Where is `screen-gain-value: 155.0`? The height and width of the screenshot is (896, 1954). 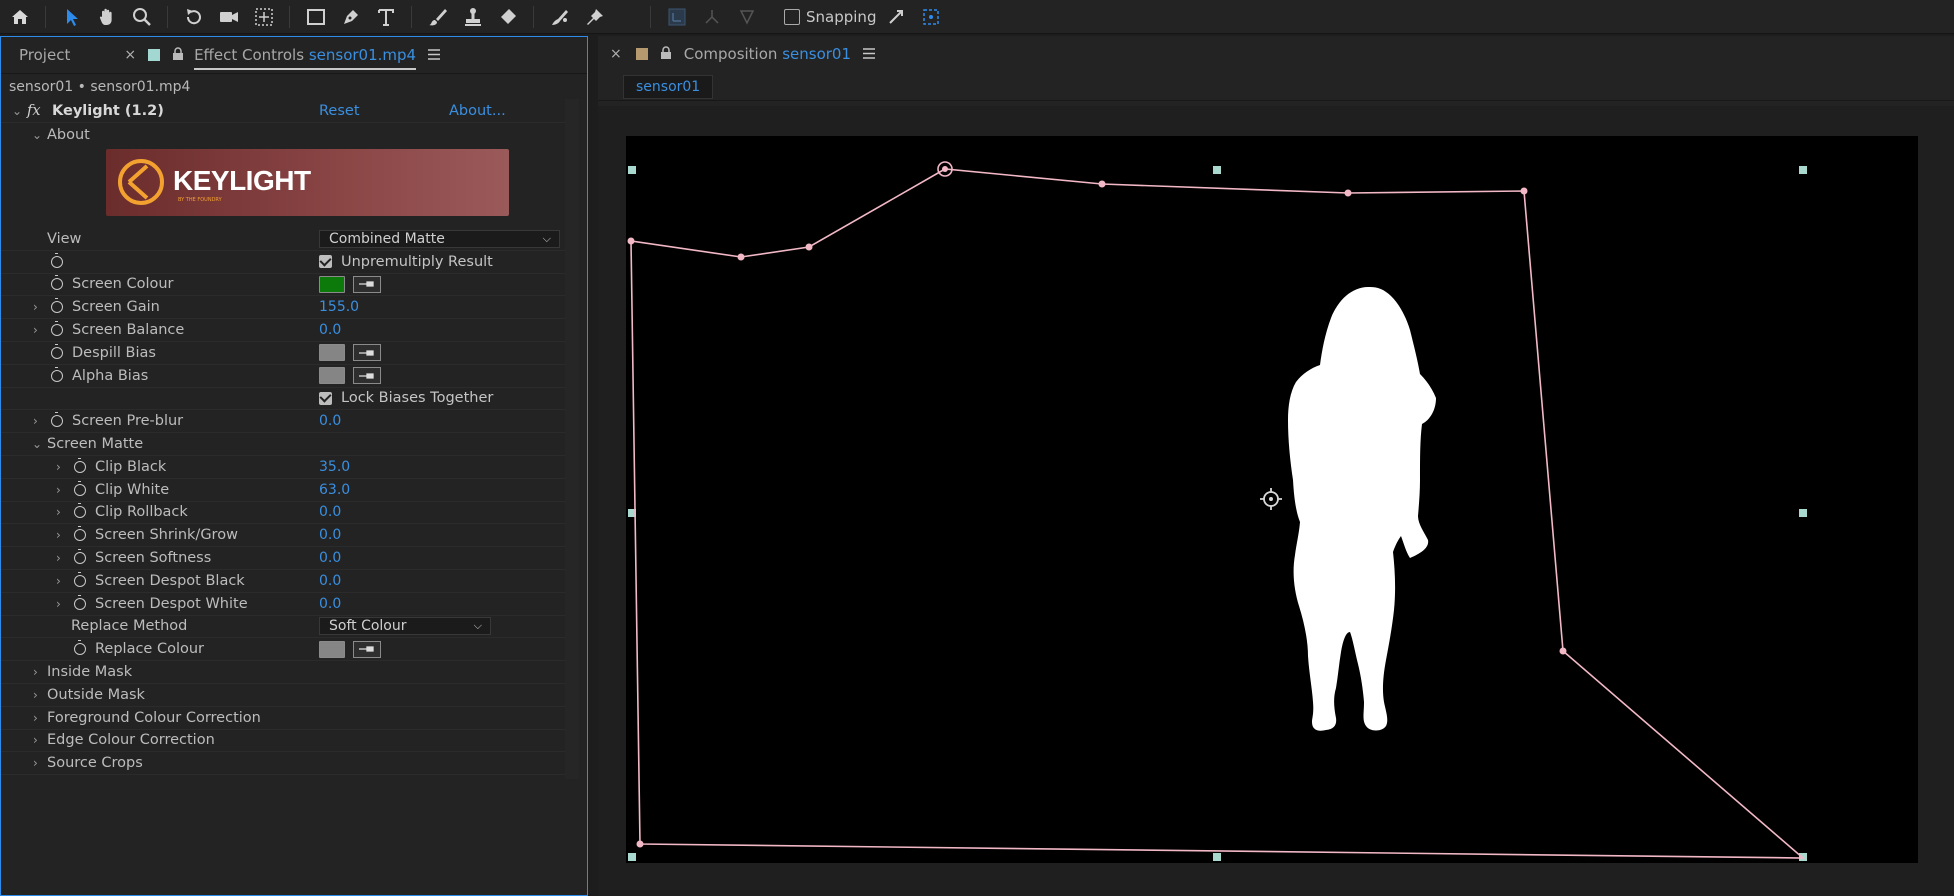 screen-gain-value: 155.0 is located at coordinates (339, 307).